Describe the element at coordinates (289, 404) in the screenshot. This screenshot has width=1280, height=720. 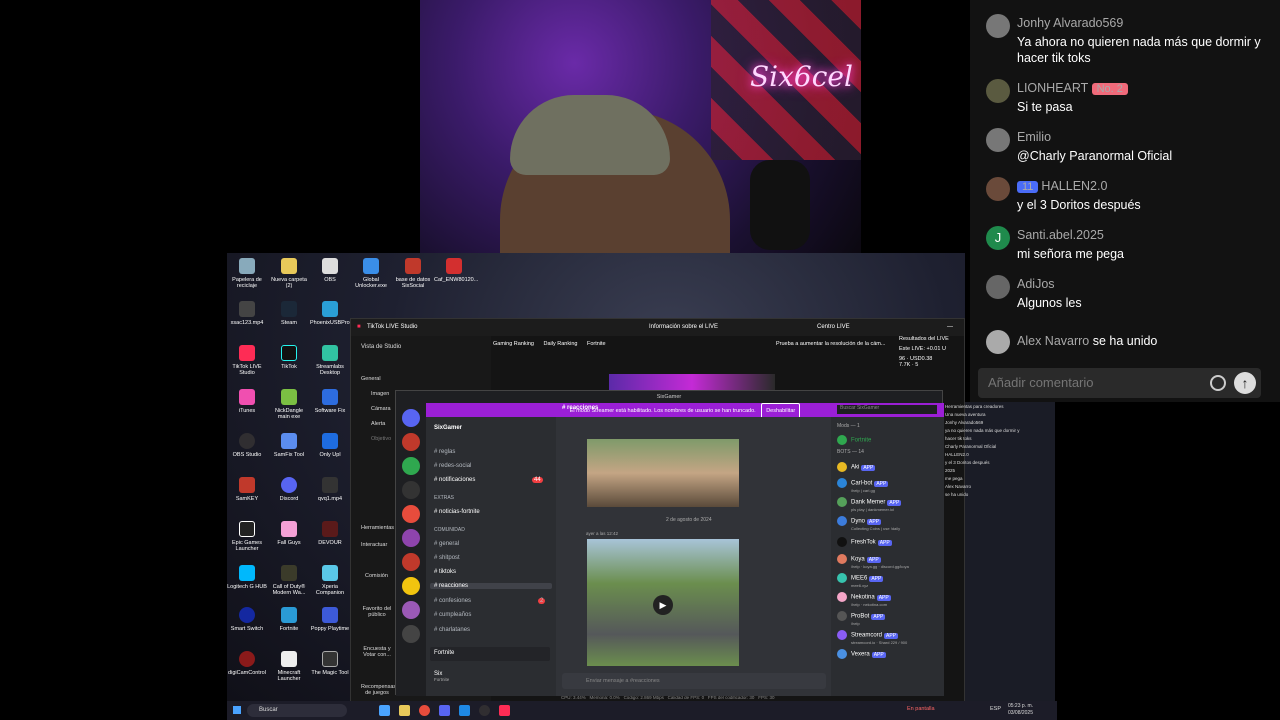
I see `desktop-icon-nickdangle: NickDangle main exe` at that location.